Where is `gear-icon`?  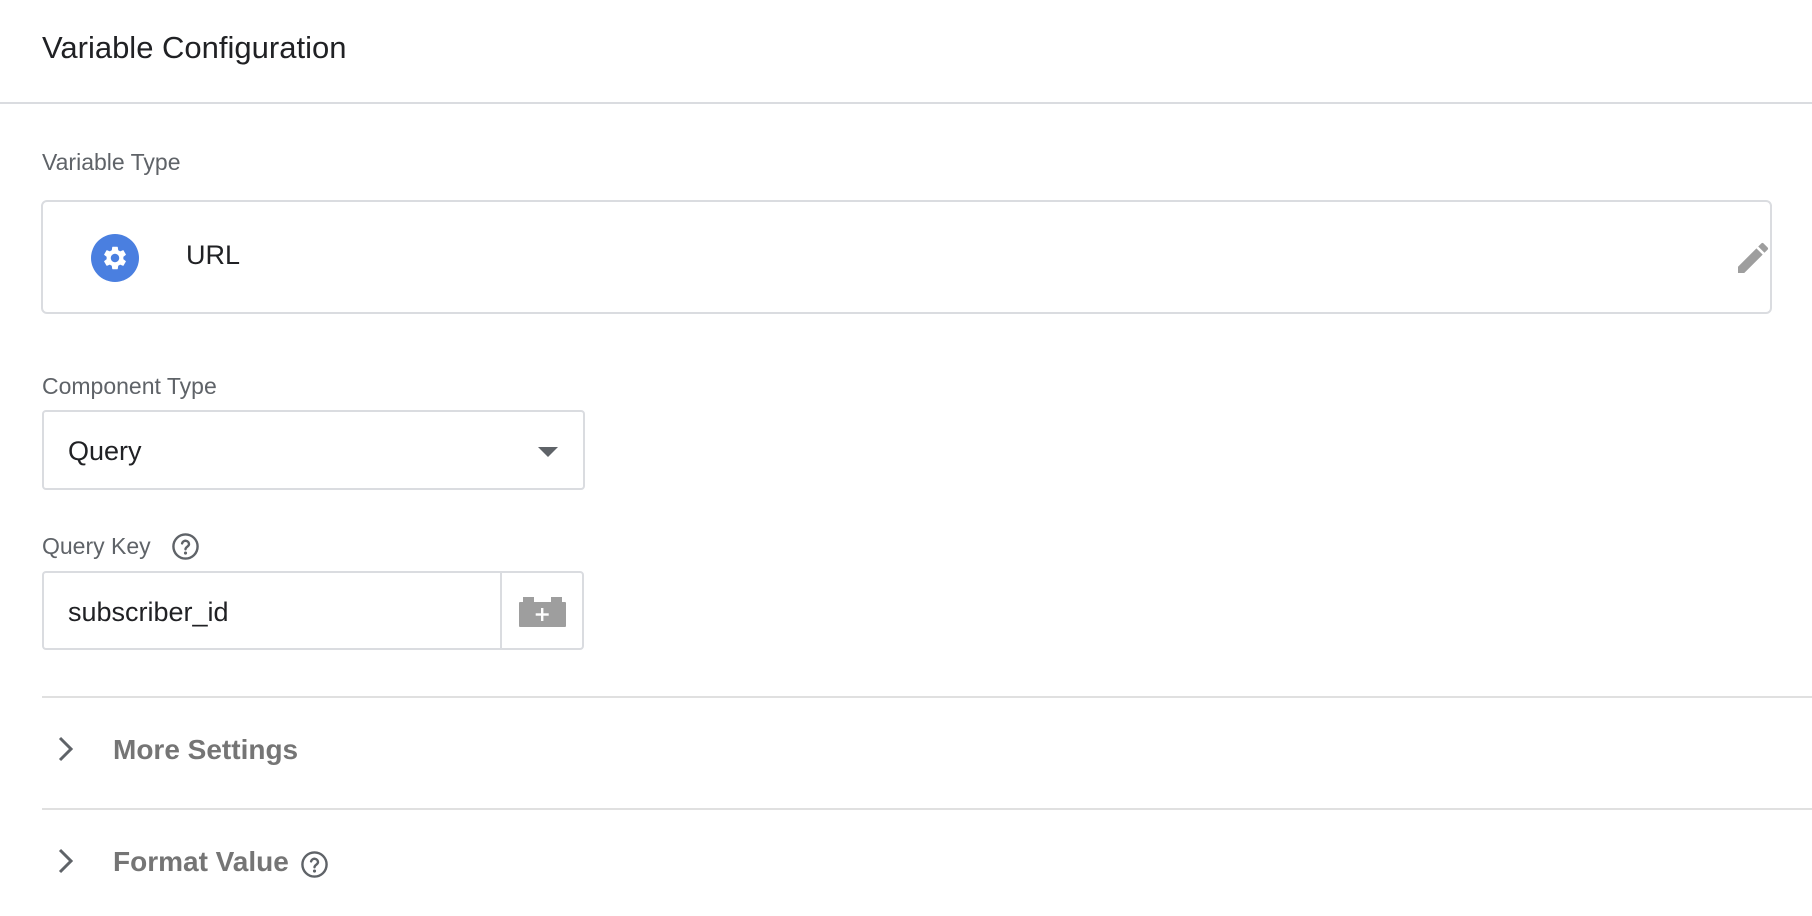
gear-icon is located at coordinates (115, 258).